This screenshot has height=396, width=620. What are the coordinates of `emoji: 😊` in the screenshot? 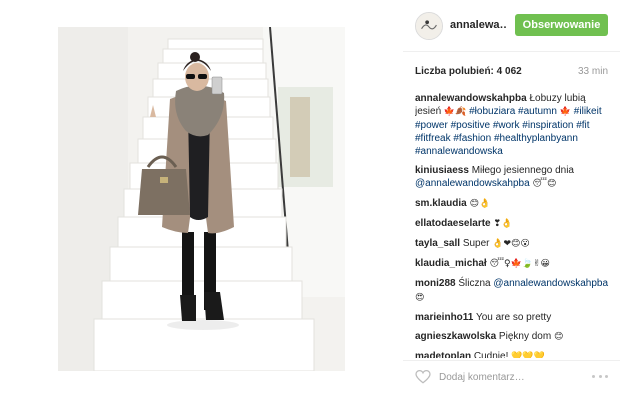 It's located at (558, 337).